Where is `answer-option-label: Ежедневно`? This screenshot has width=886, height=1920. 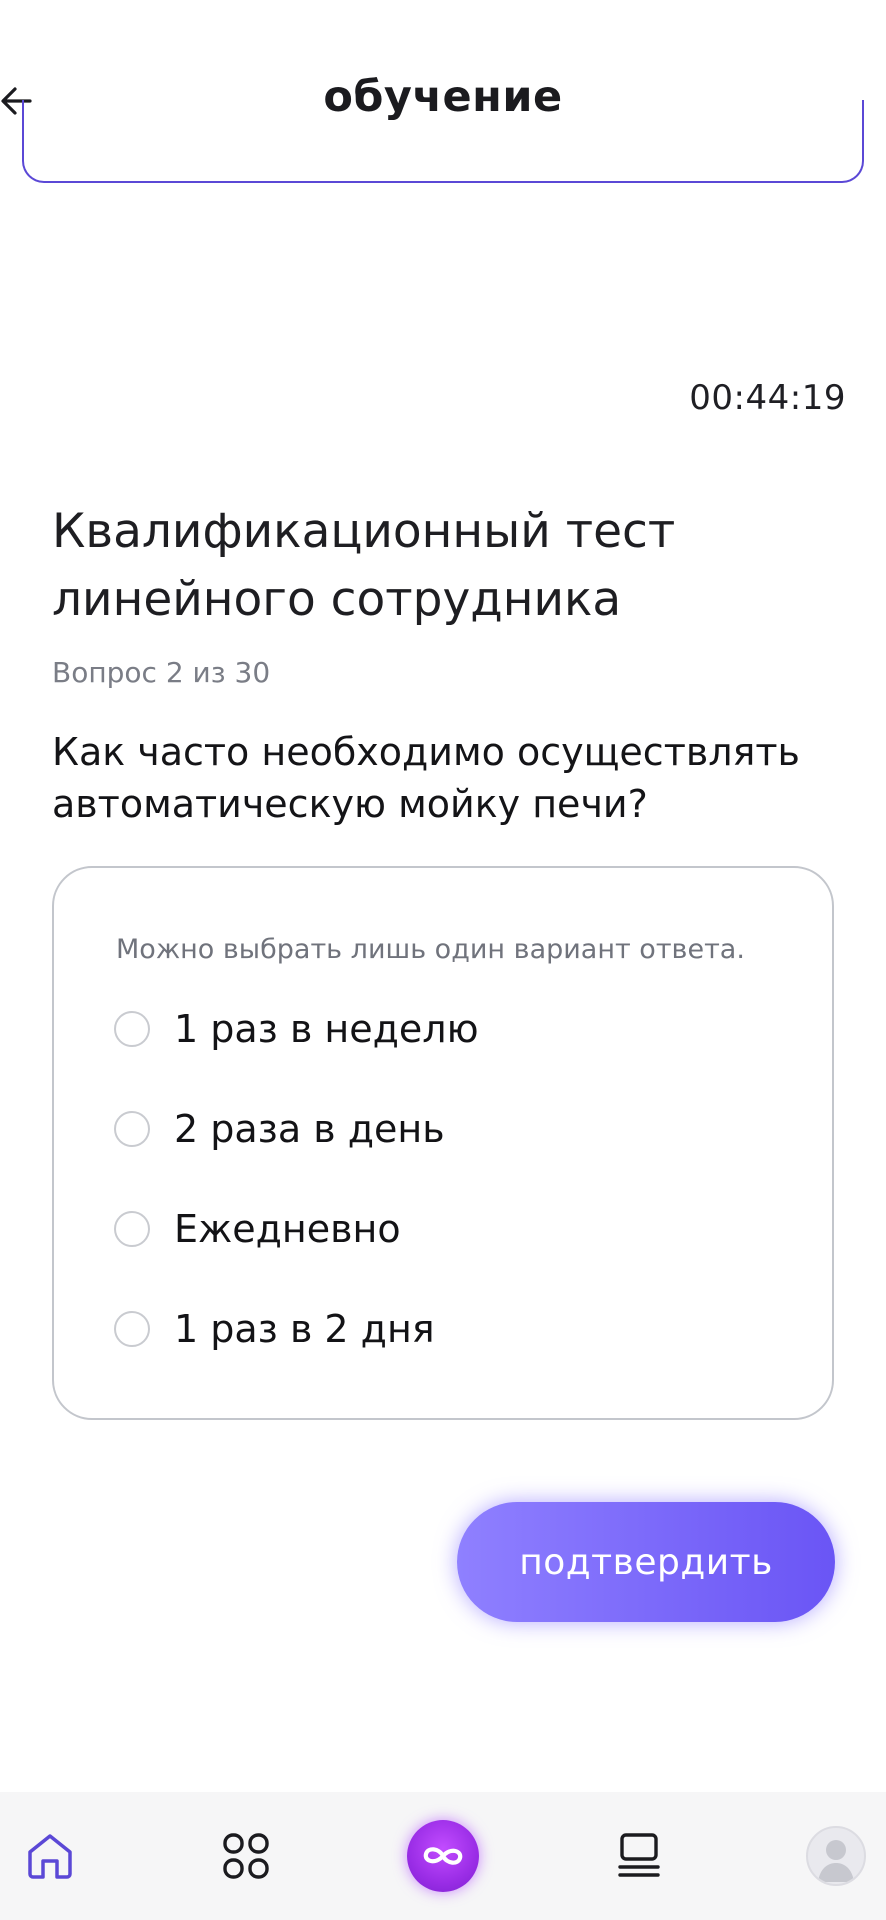 answer-option-label: Ежедневно is located at coordinates (287, 1229).